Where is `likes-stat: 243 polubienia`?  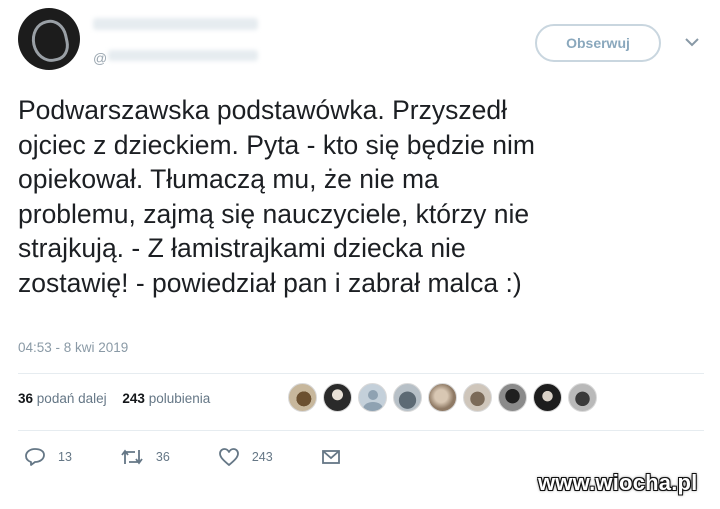
likes-stat: 243 polubienia is located at coordinates (166, 398).